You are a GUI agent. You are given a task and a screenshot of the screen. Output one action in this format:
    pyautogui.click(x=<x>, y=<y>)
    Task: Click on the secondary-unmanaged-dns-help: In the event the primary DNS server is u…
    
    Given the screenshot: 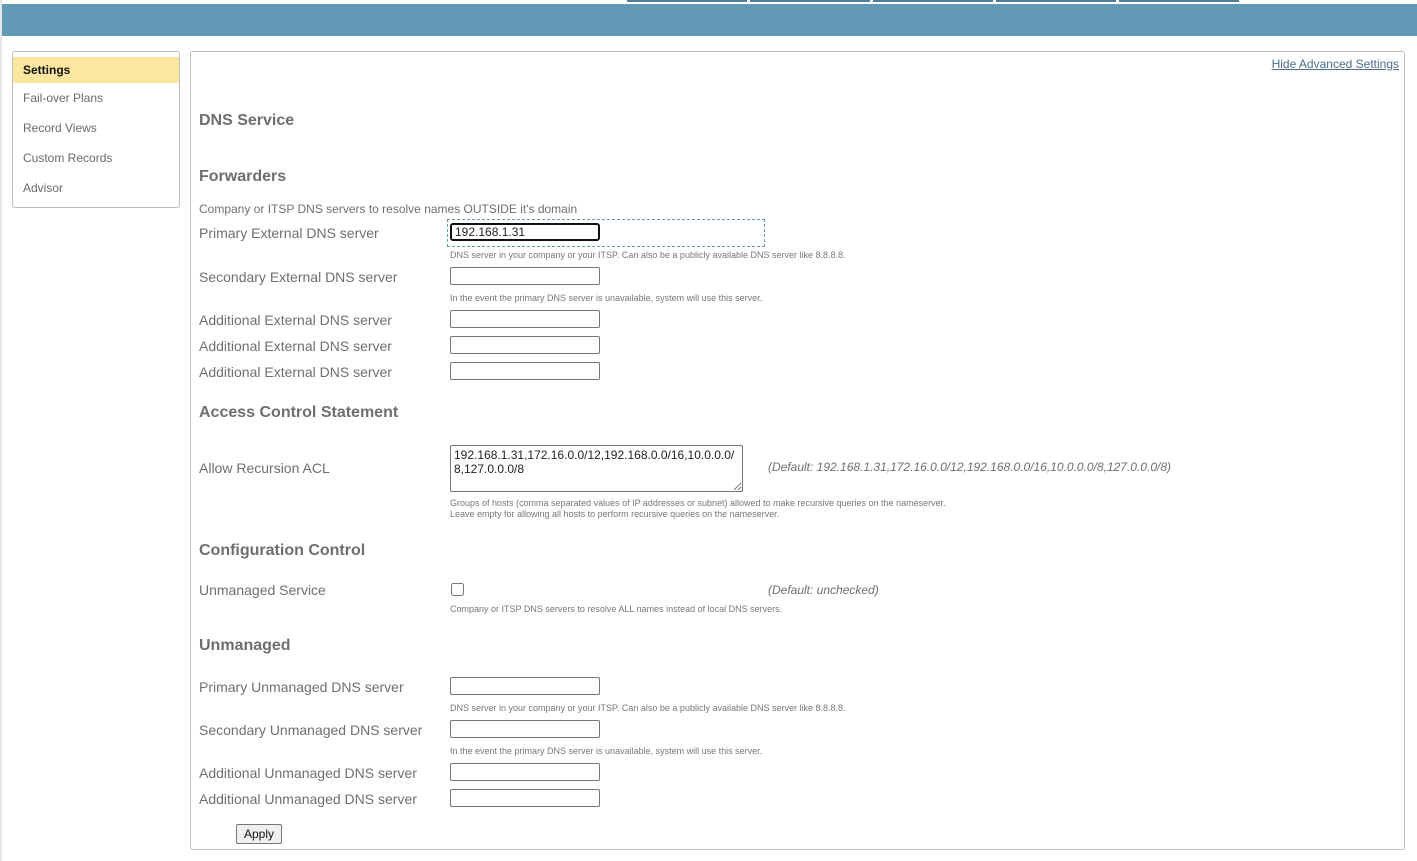 What is the action you would take?
    pyautogui.click(x=606, y=751)
    